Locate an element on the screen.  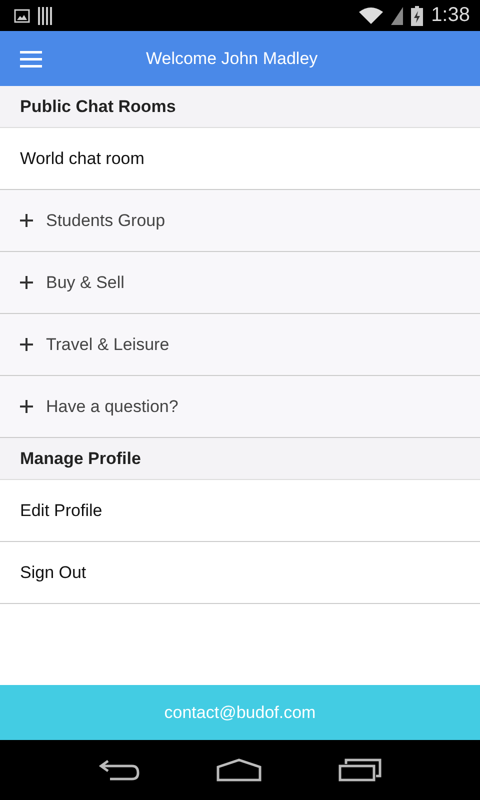
item-label: Students Group is located at coordinates (106, 220).